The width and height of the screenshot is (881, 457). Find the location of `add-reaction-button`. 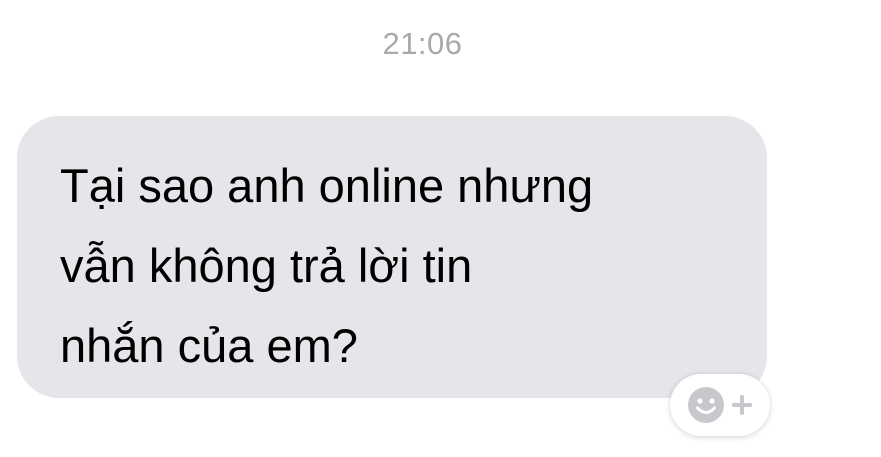

add-reaction-button is located at coordinates (720, 405).